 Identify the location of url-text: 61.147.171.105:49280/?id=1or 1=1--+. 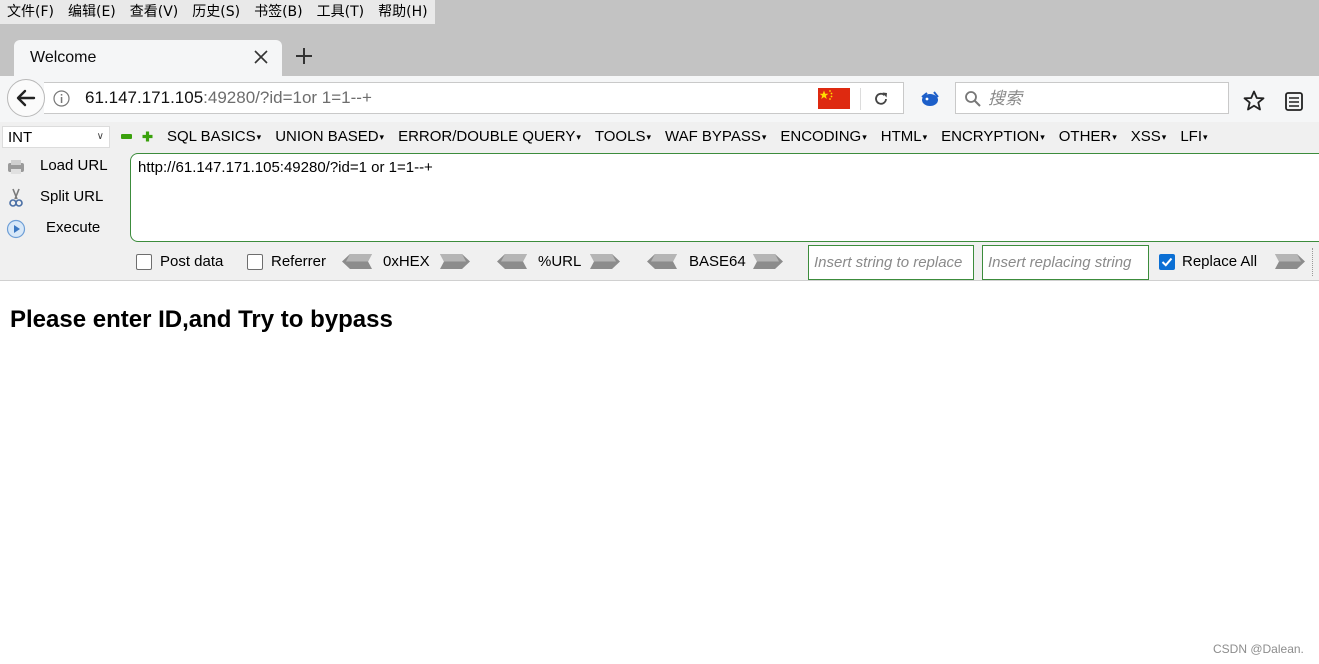
(228, 98).